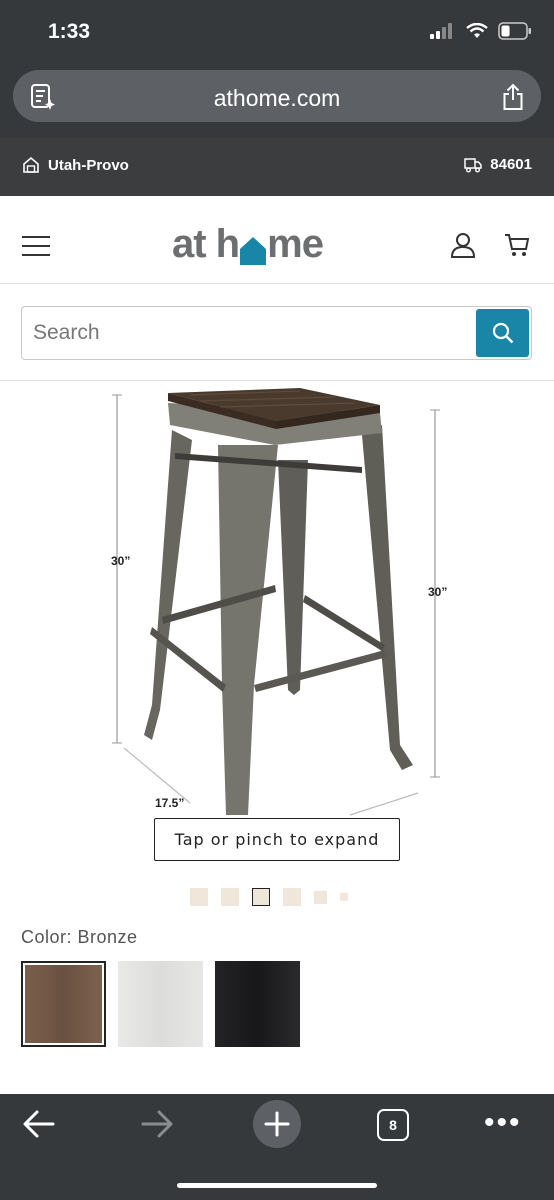 The image size is (554, 1200). I want to click on back-arrow-icon, so click(39, 1124).